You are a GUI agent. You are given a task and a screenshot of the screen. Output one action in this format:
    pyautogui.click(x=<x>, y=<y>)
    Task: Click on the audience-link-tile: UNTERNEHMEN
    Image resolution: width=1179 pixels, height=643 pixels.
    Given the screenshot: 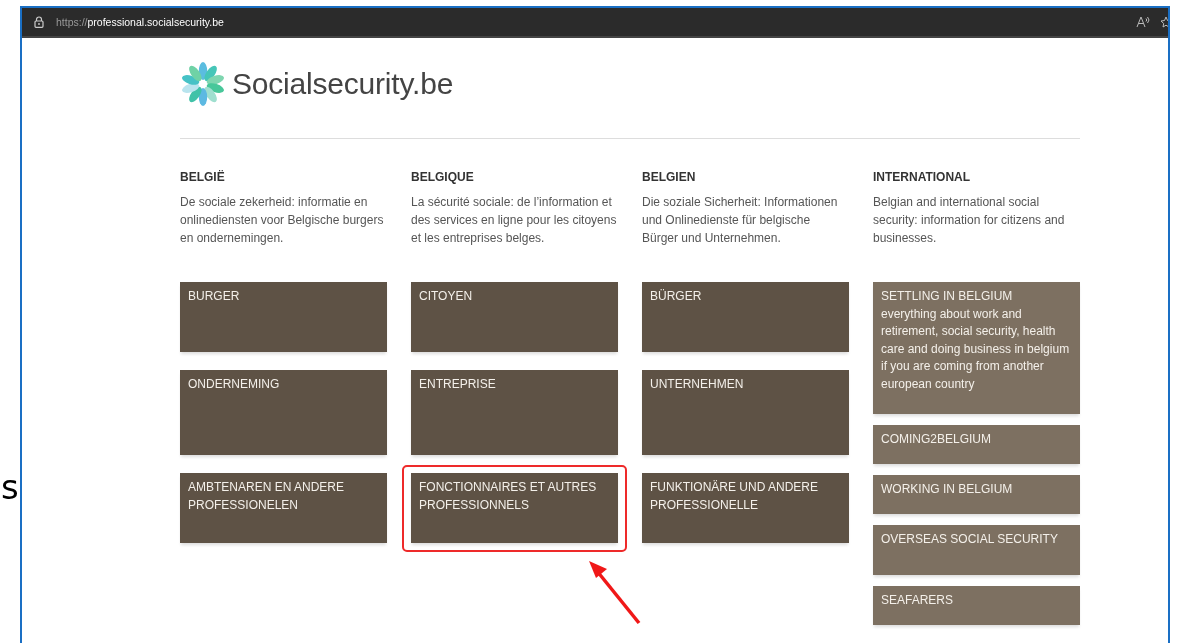 What is the action you would take?
    pyautogui.click(x=745, y=412)
    